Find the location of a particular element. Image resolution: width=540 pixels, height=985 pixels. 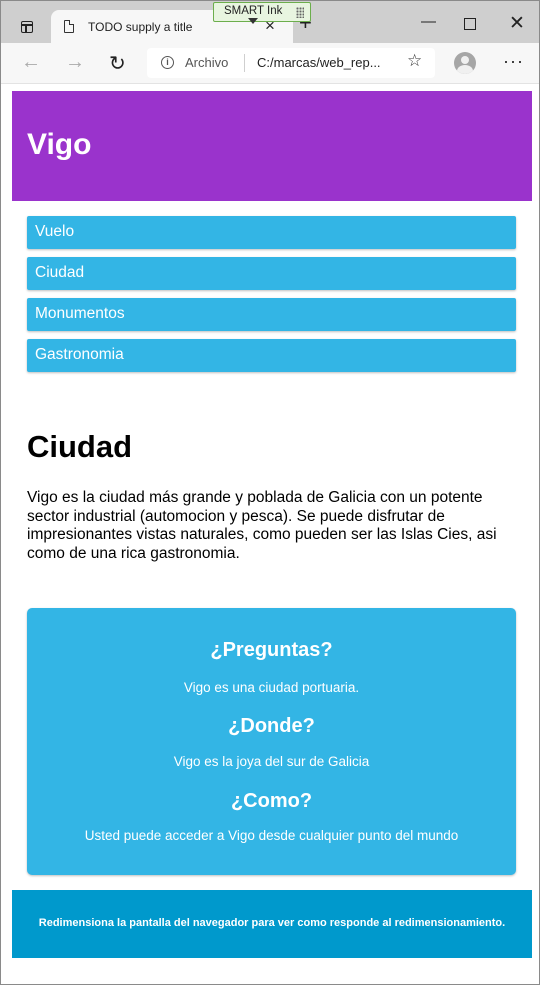

document-icon is located at coordinates (69, 26).